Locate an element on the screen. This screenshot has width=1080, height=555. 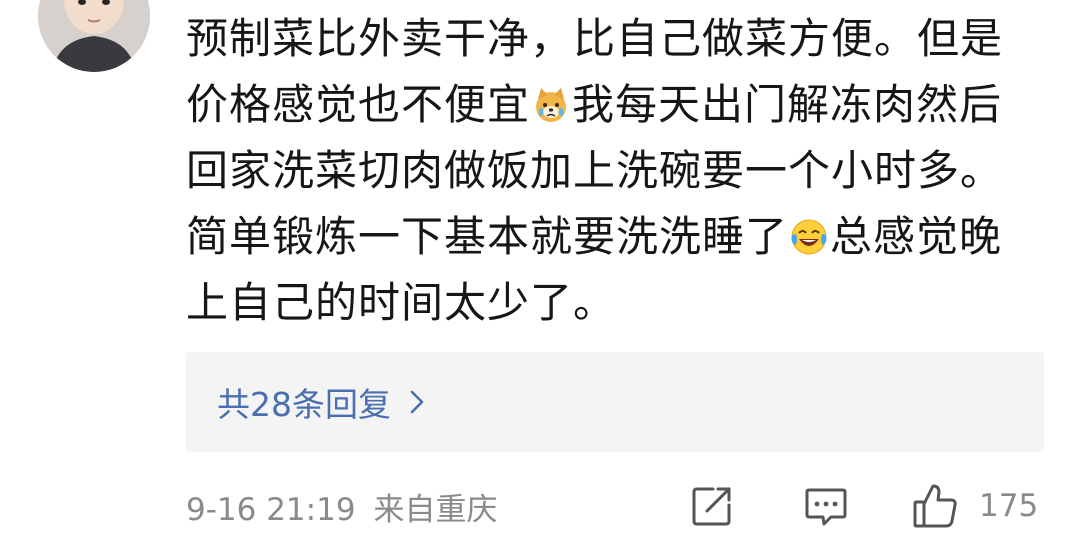
avatar-image is located at coordinates (94, 36).